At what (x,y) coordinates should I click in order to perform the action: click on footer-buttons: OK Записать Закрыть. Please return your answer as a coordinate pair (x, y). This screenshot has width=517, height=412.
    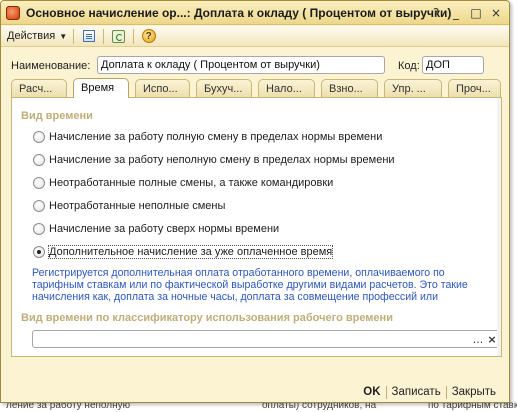
    Looking at the image, I should click on (255, 391).